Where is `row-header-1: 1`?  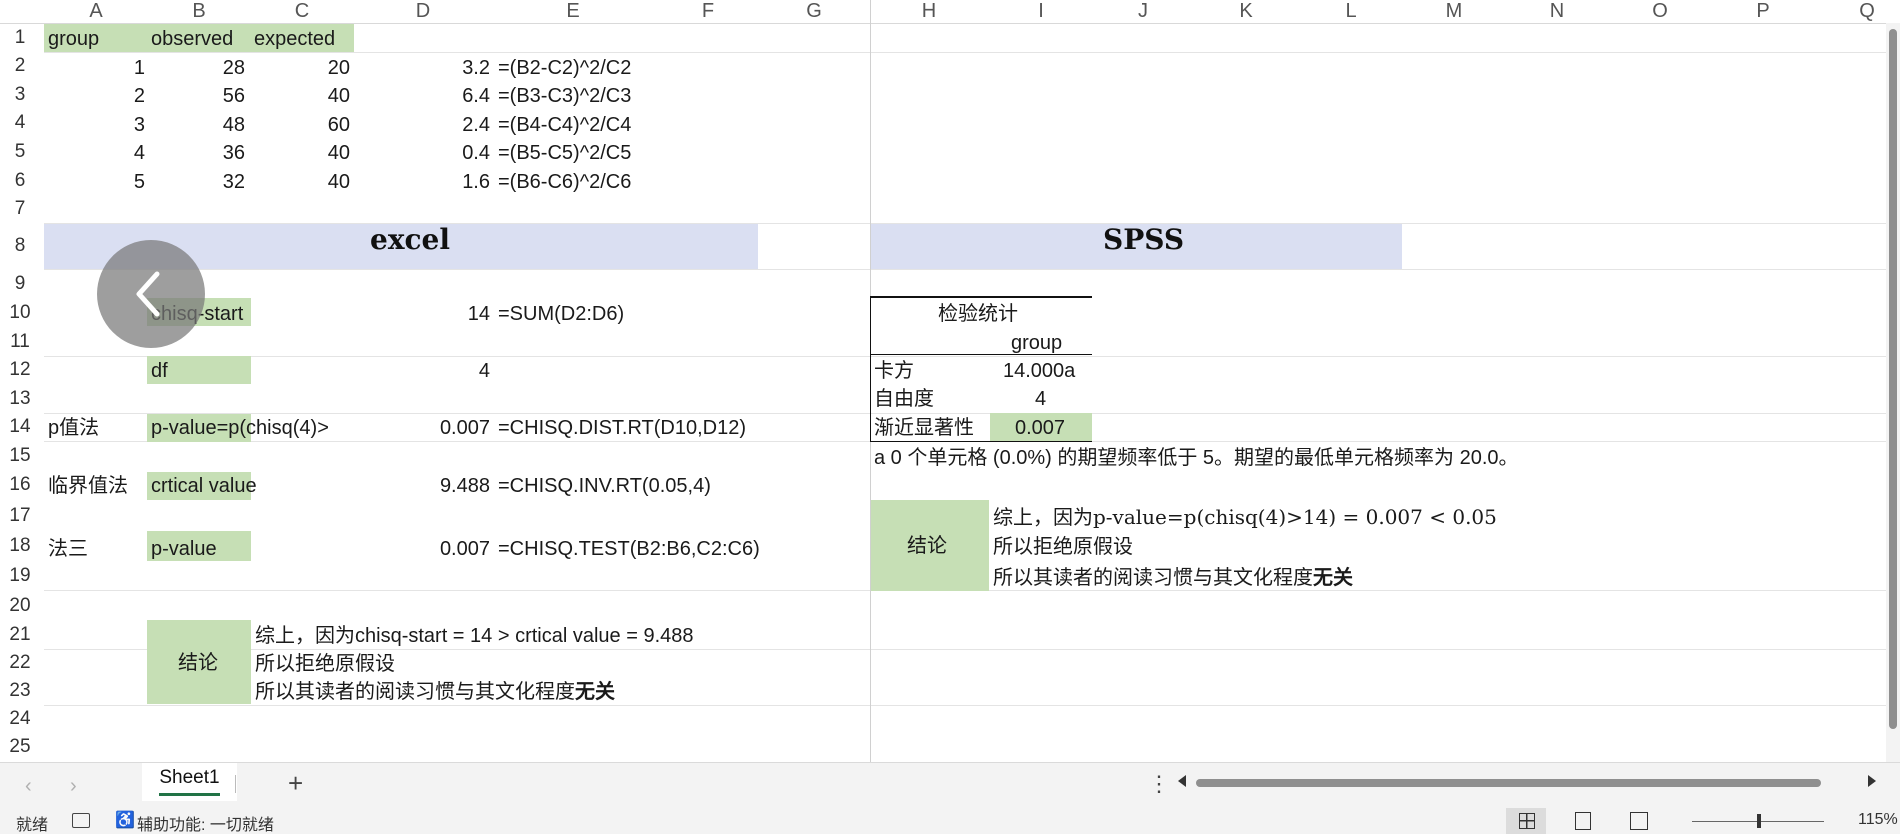 row-header-1: 1 is located at coordinates (20, 38).